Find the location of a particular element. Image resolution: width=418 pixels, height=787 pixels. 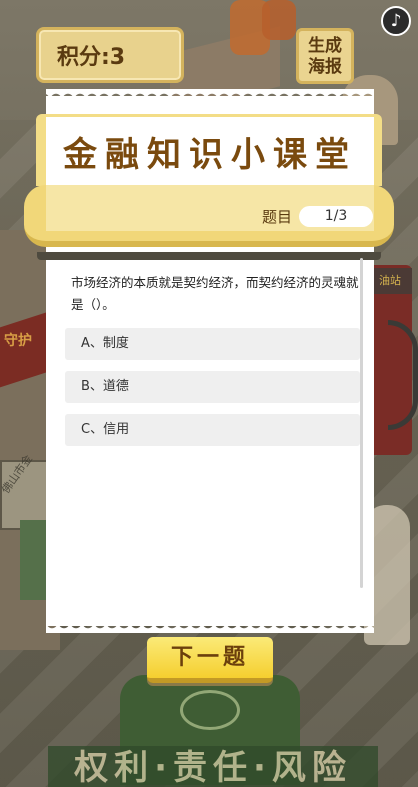

emblem-slogan: 权利·责任·风险 is located at coordinates (213, 766).